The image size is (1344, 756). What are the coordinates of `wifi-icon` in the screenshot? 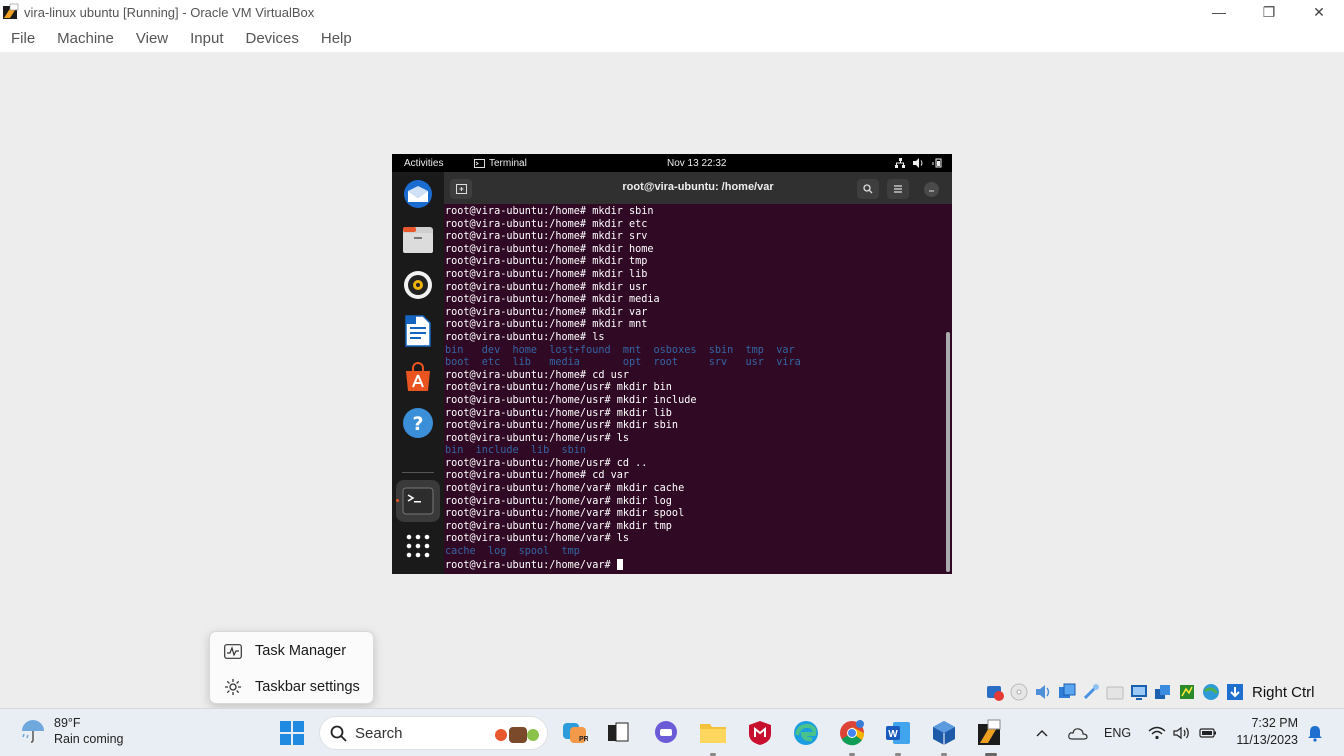 It's located at (1157, 732).